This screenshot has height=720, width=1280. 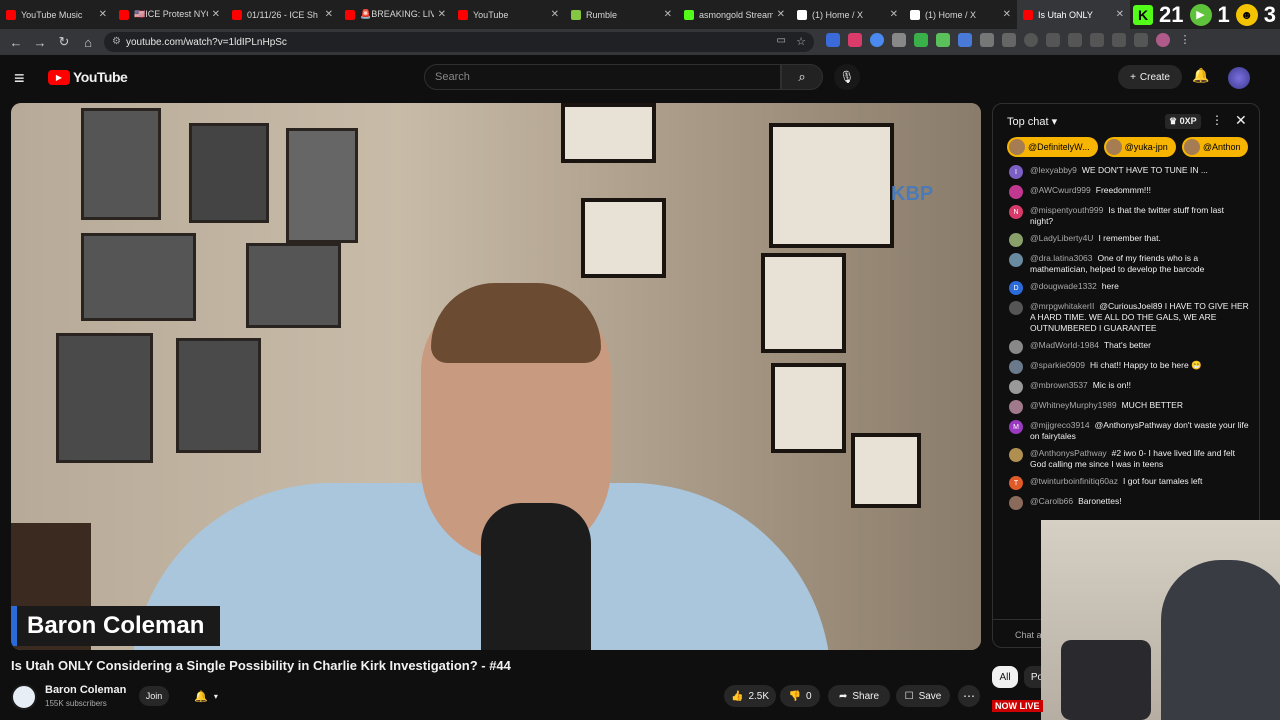 I want to click on chat-menu-icon: ⋮, so click(x=1217, y=120).